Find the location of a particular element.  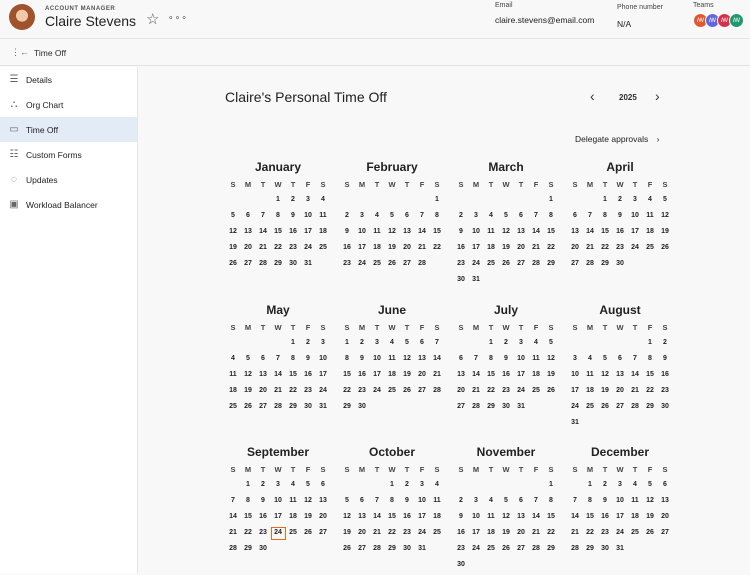

day-cell: 3 is located at coordinates (521, 345).